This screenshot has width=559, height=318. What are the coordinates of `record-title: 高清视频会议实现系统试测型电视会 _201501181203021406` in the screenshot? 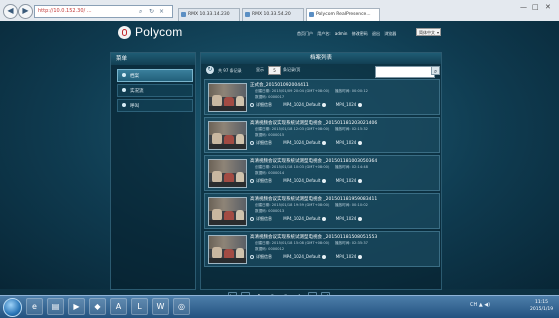 It's located at (313, 123).